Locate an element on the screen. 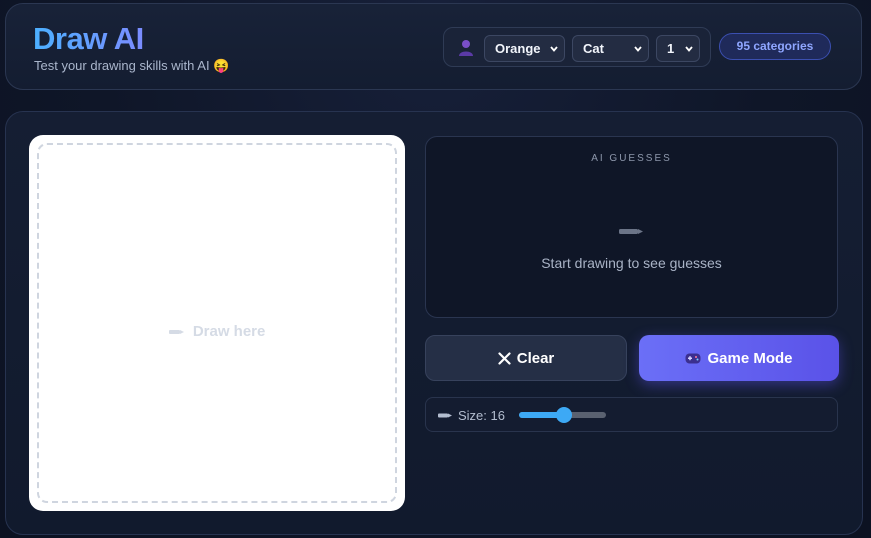 The width and height of the screenshot is (871, 538). guesses-empty-text: Start drawing to see guesses is located at coordinates (631, 263).